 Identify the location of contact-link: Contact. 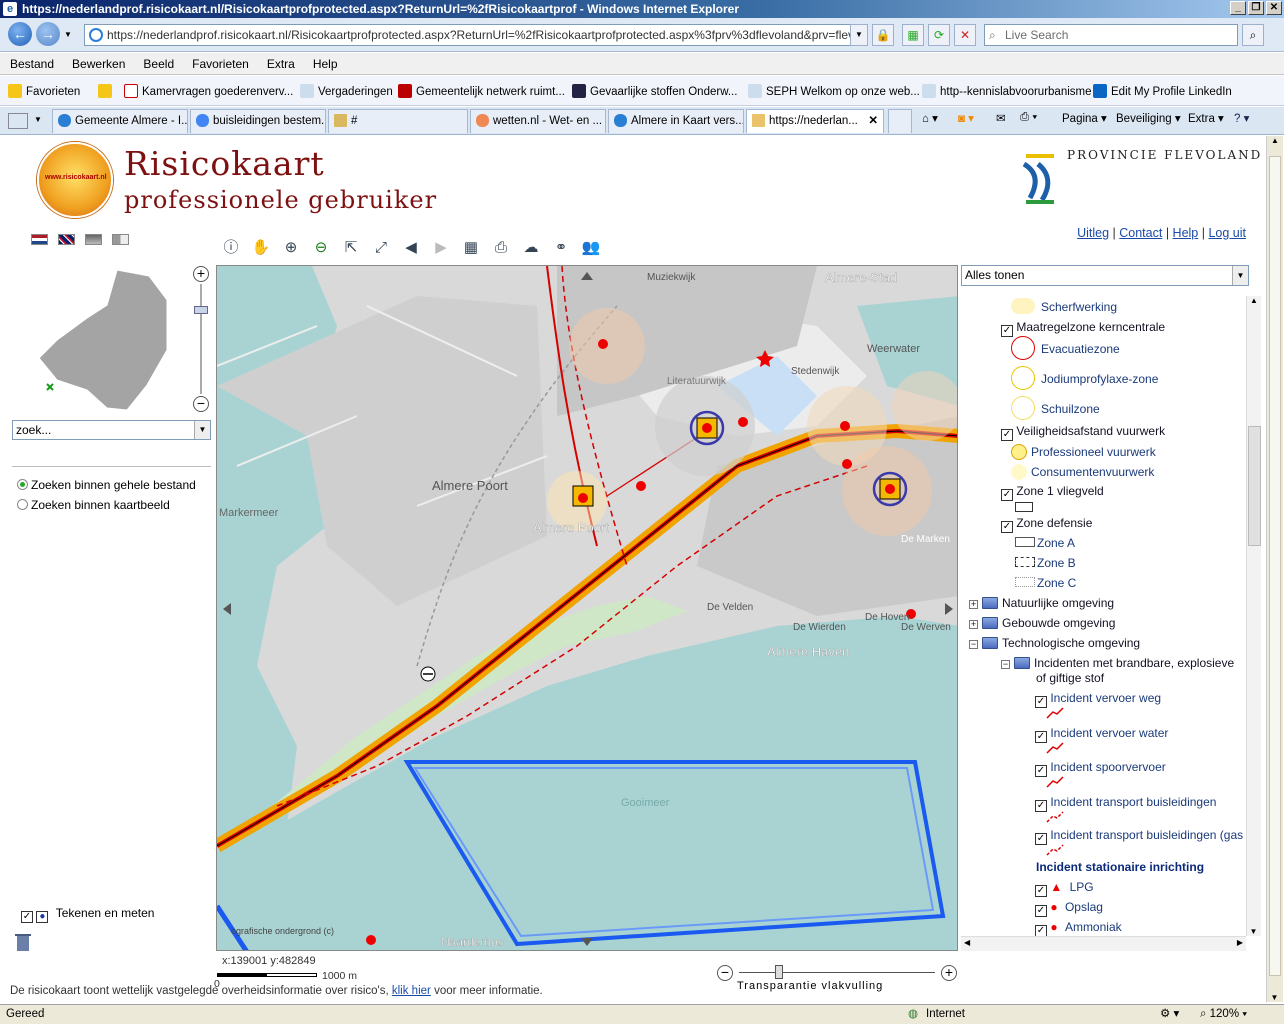
(1140, 233).